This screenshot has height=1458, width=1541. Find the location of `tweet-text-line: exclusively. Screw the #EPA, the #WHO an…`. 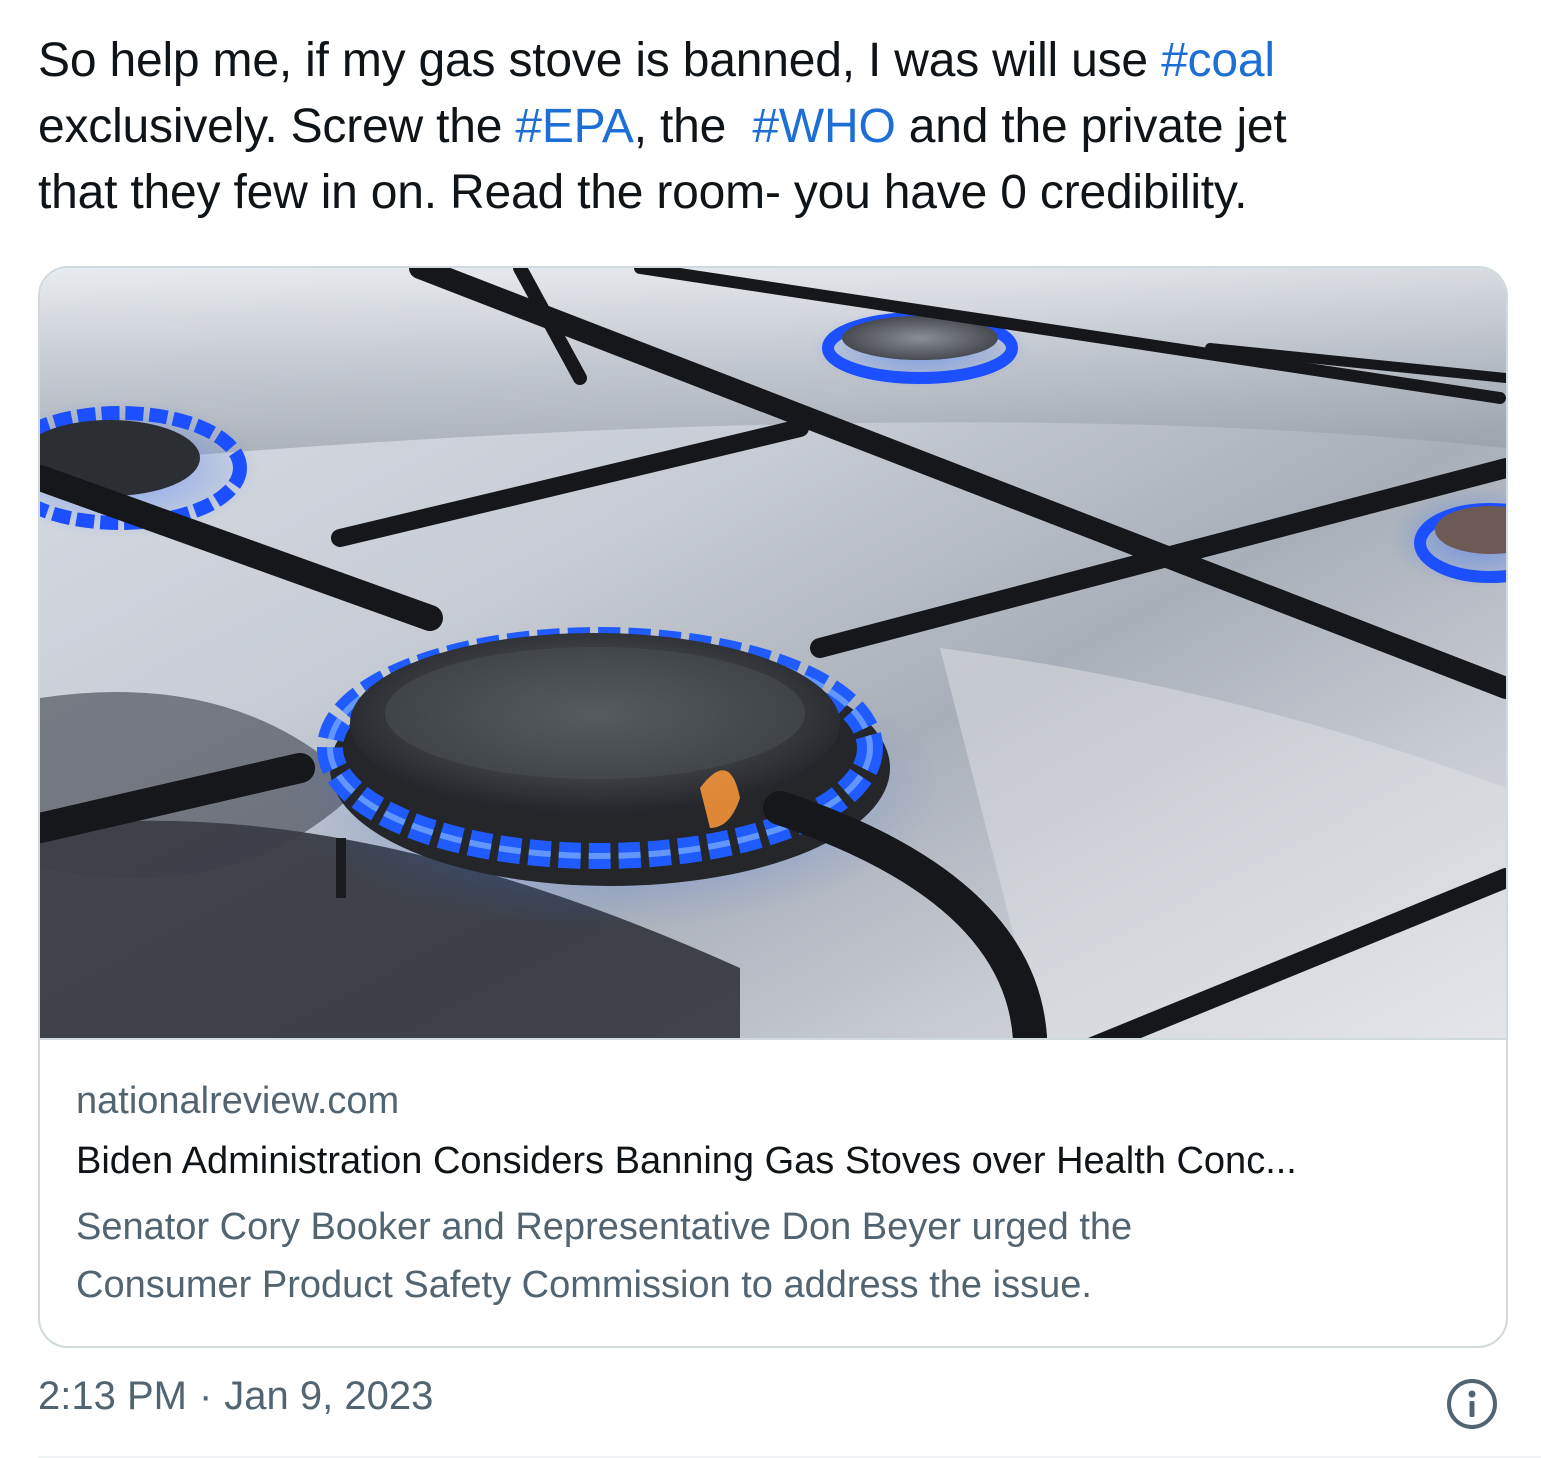

tweet-text-line: exclusively. Screw the #EPA, the #WHO an… is located at coordinates (778, 127).